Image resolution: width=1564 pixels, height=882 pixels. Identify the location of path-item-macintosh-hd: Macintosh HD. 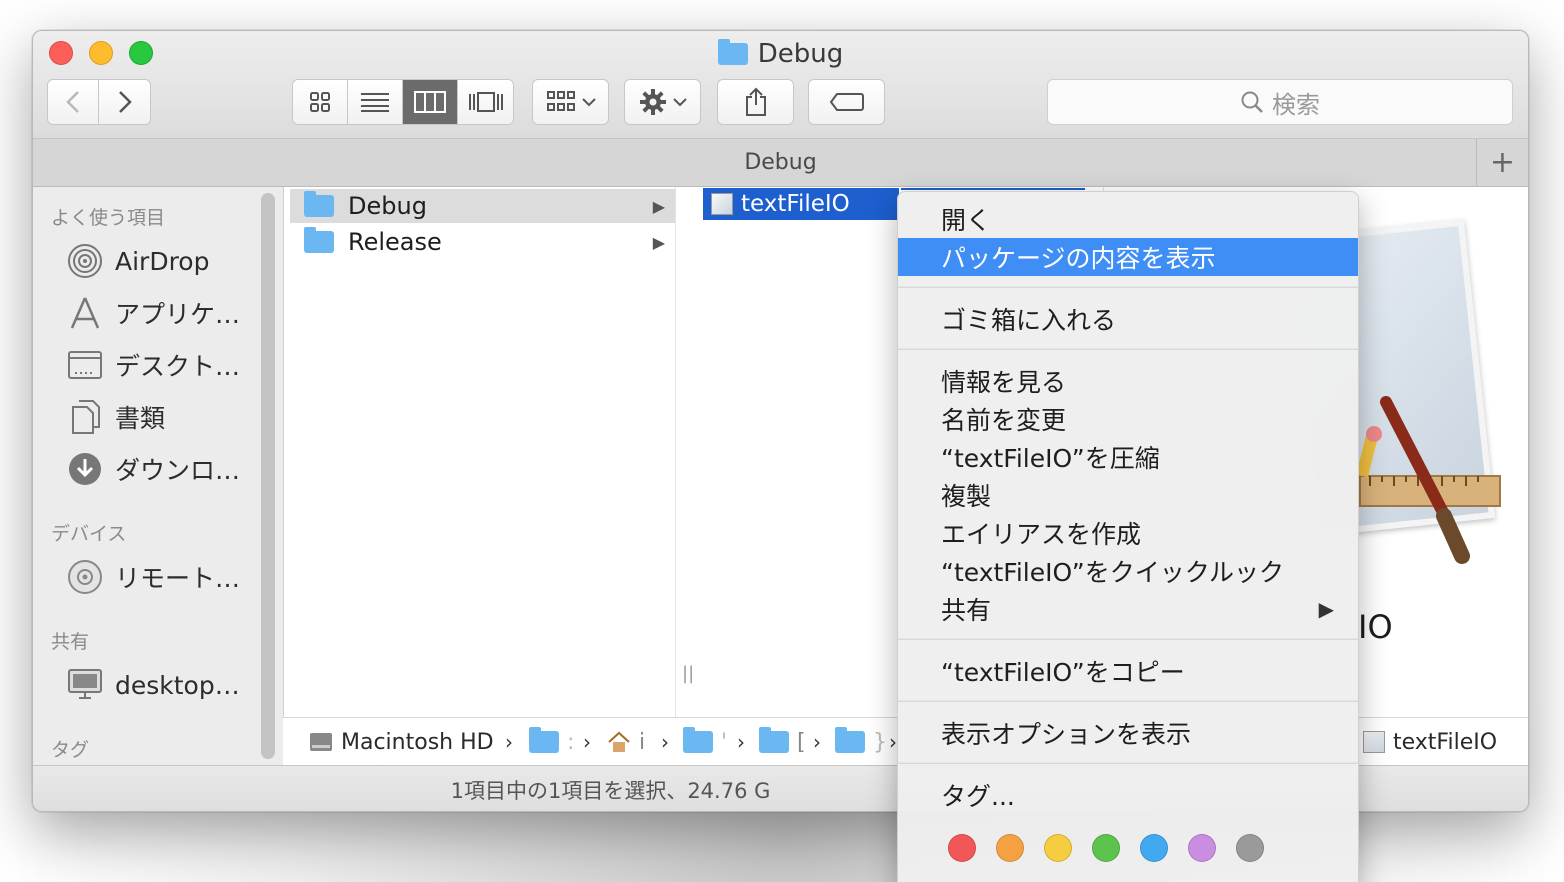
(401, 742).